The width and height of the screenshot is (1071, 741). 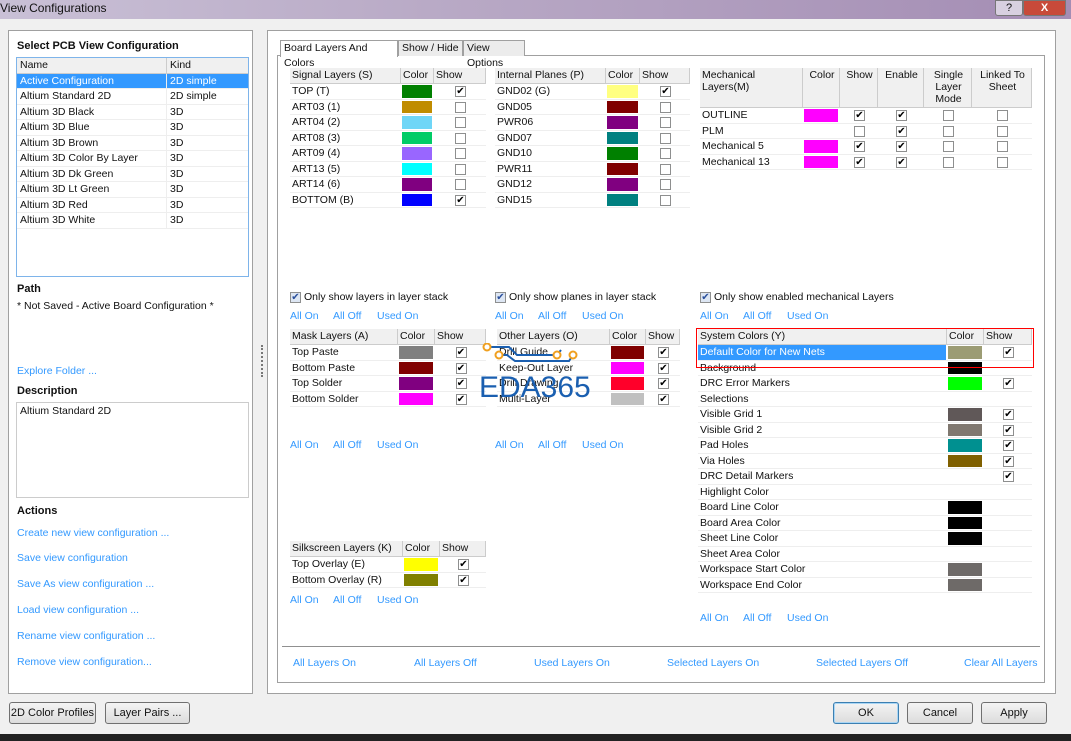 What do you see at coordinates (592, 123) in the screenshot?
I see `table-row: PWR06` at bounding box center [592, 123].